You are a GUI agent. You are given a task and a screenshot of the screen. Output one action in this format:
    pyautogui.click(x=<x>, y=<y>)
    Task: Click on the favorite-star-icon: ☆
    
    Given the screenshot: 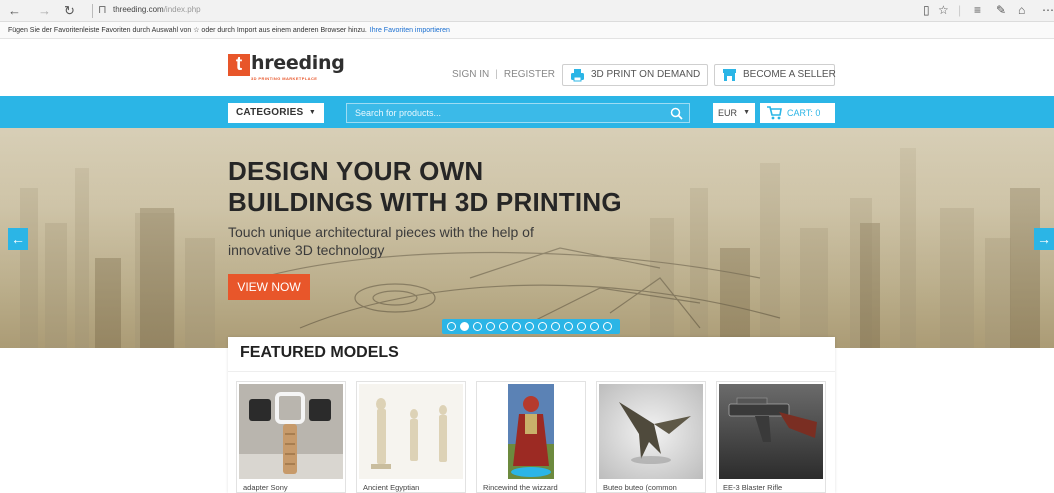 What is the action you would take?
    pyautogui.click(x=943, y=10)
    